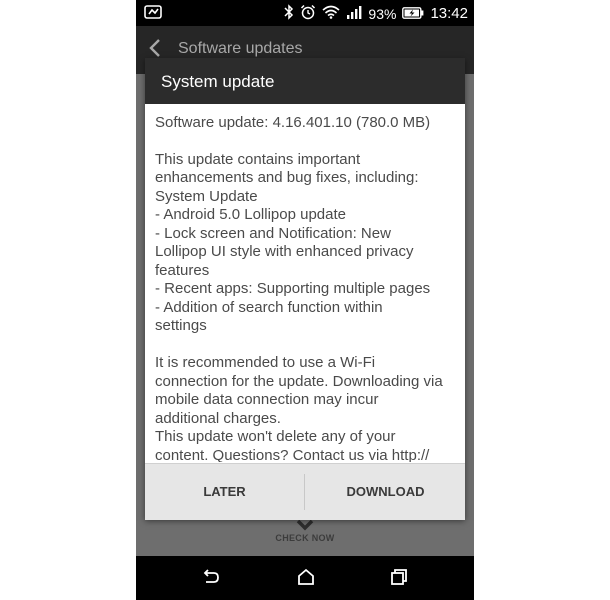  I want to click on recommendation-line: This update won't delete any of your, so click(275, 436).